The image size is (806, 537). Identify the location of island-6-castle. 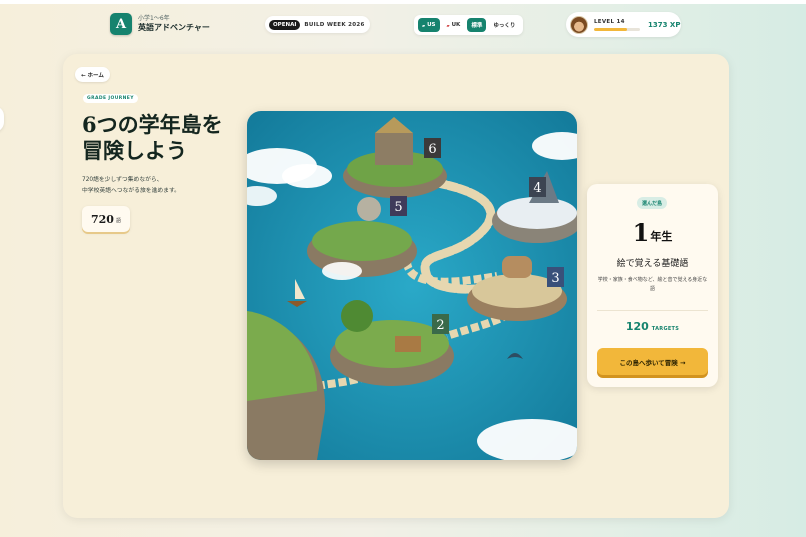
(394, 149).